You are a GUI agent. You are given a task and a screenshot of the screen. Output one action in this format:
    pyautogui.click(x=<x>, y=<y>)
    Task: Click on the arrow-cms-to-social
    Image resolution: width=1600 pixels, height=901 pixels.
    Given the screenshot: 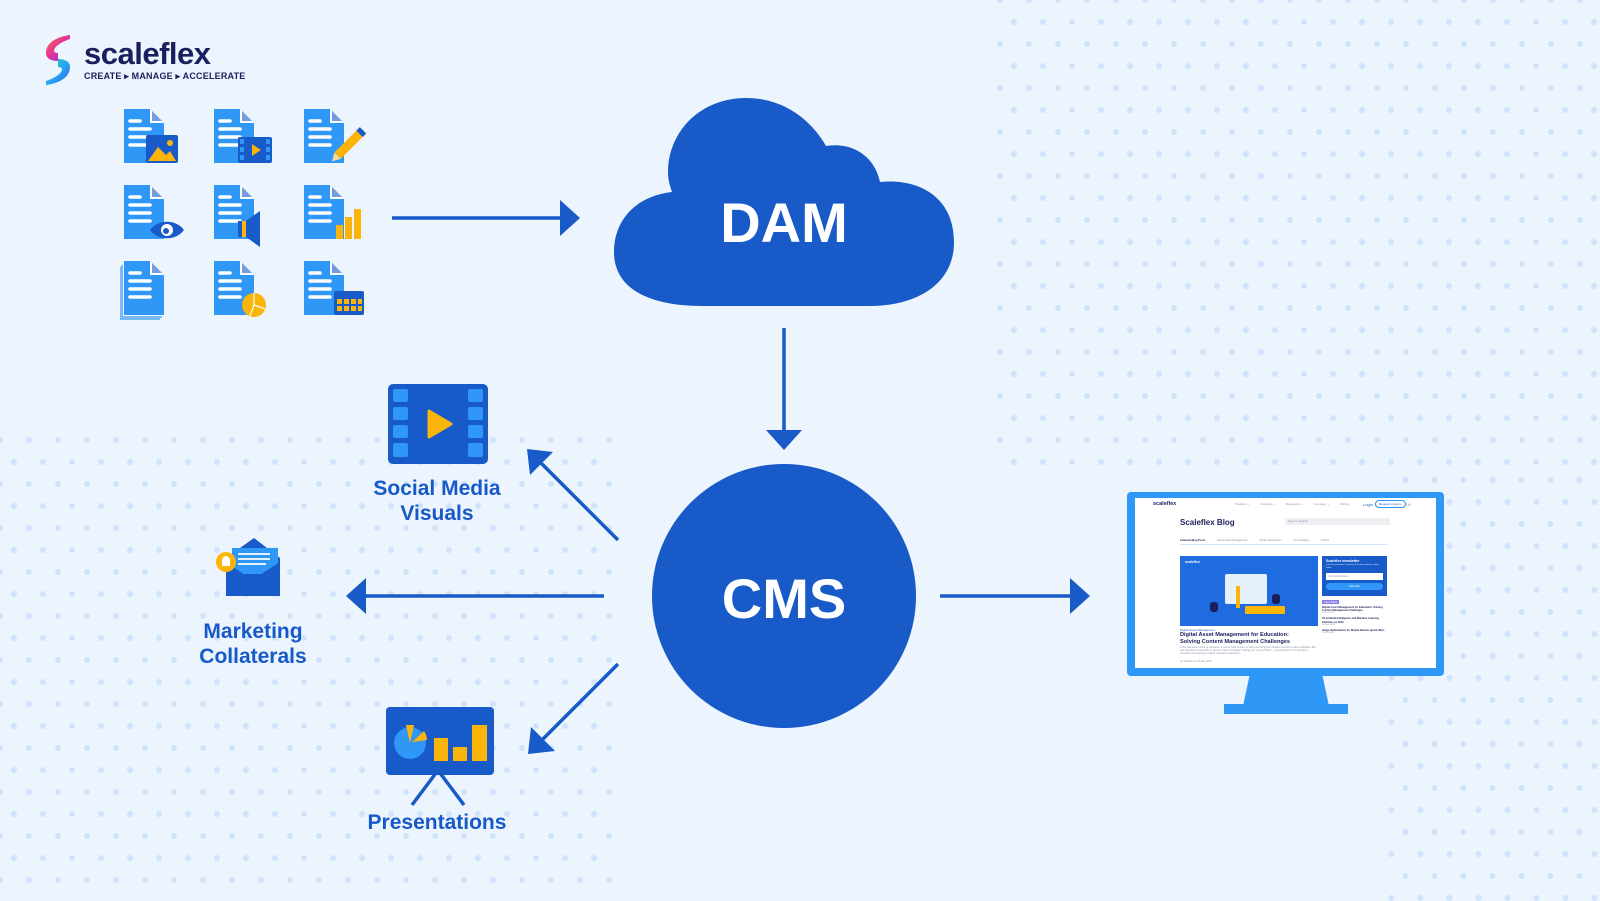 What is the action you would take?
    pyautogui.click(x=578, y=500)
    